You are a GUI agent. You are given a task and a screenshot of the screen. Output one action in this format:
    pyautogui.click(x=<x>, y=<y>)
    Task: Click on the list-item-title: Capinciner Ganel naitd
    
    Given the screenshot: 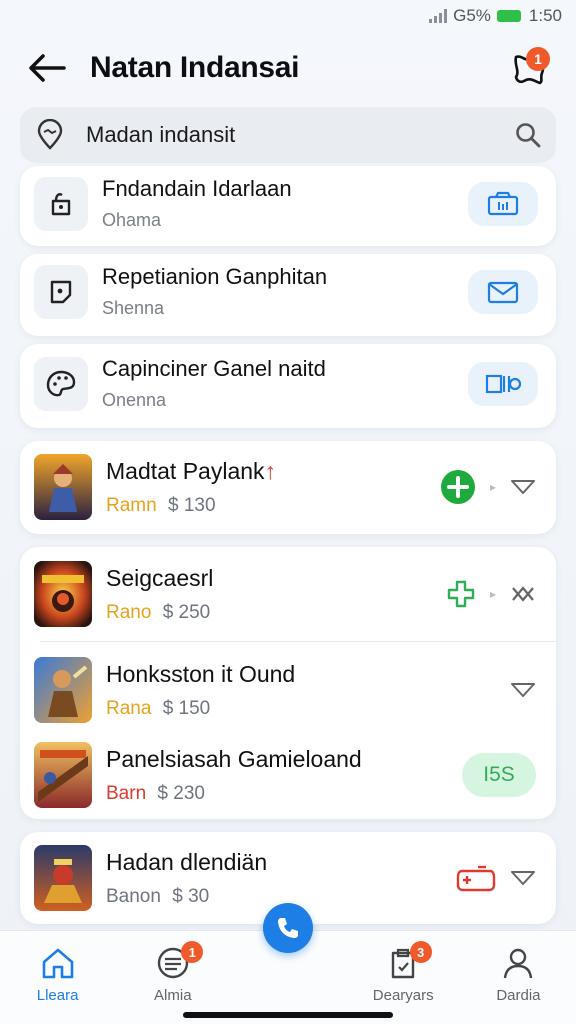 What is the action you would take?
    pyautogui.click(x=214, y=368)
    